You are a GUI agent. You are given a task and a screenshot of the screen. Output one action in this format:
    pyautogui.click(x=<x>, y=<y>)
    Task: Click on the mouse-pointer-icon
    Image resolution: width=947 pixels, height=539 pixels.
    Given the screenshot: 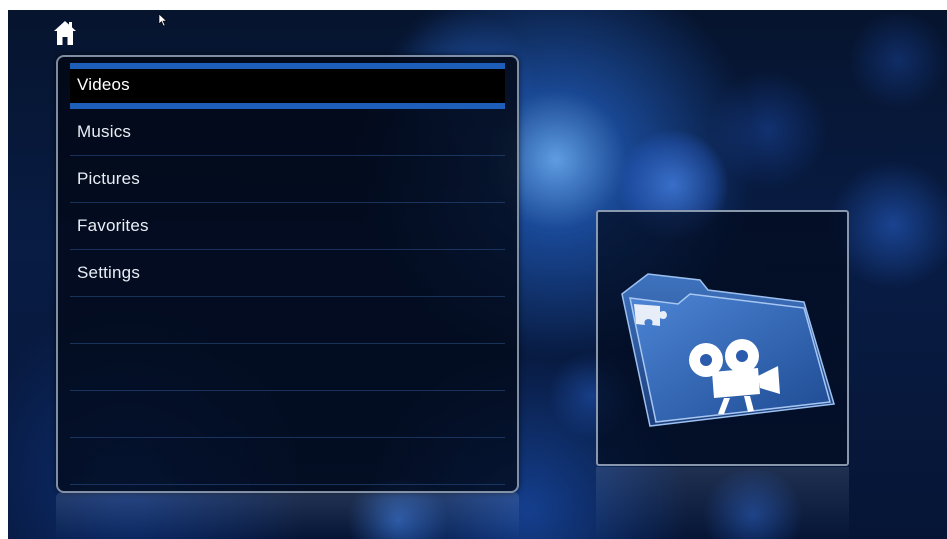 What is the action you would take?
    pyautogui.click(x=163, y=20)
    